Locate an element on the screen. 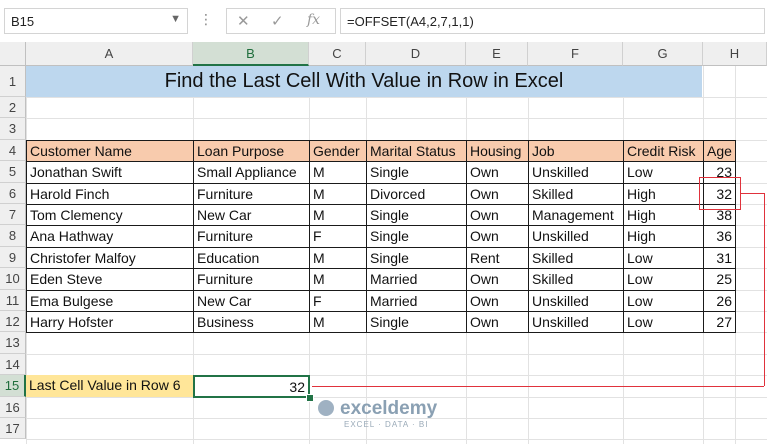  row-header-9: 9 is located at coordinates (13, 257).